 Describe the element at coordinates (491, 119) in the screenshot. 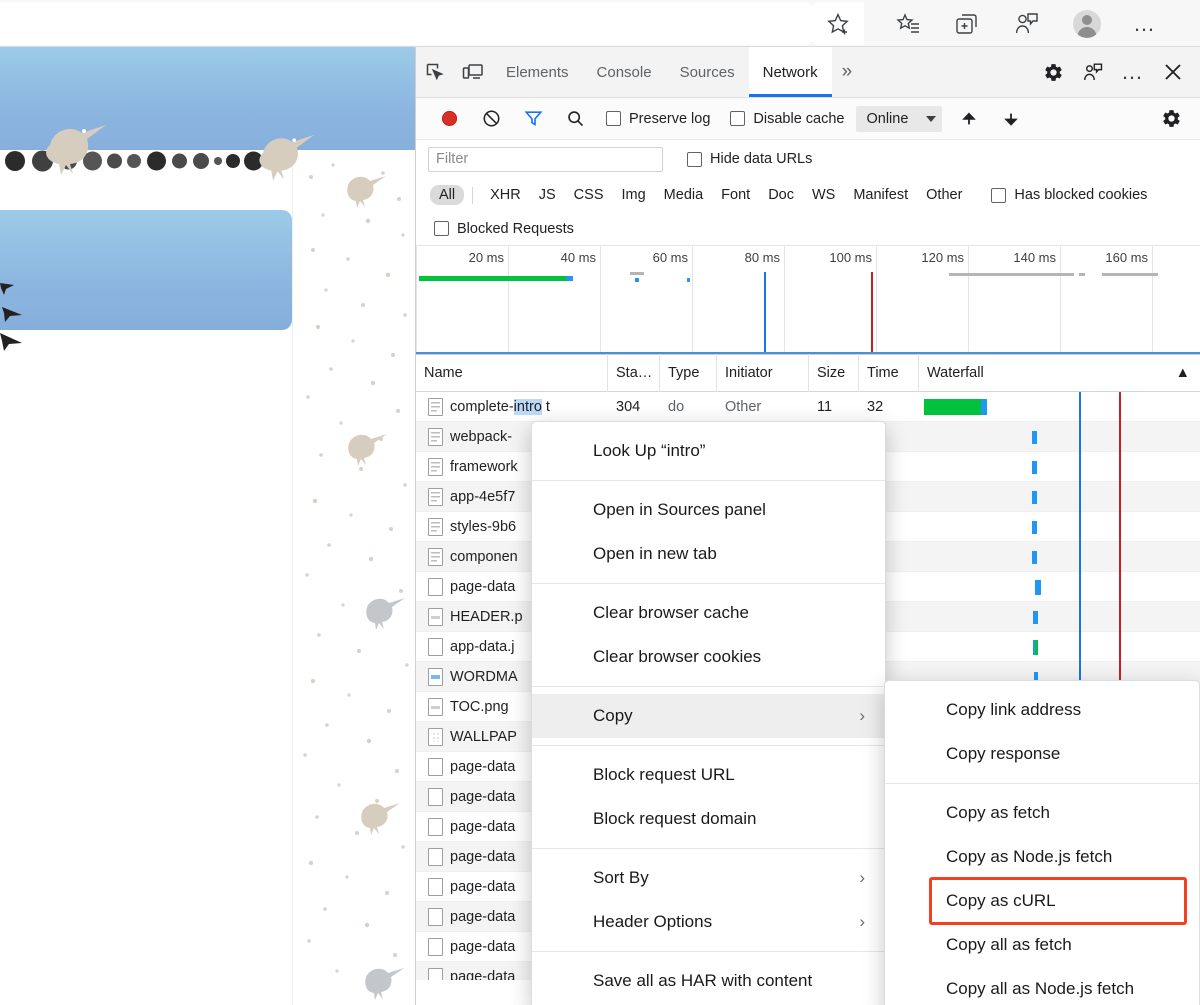

I see `clear-button` at that location.